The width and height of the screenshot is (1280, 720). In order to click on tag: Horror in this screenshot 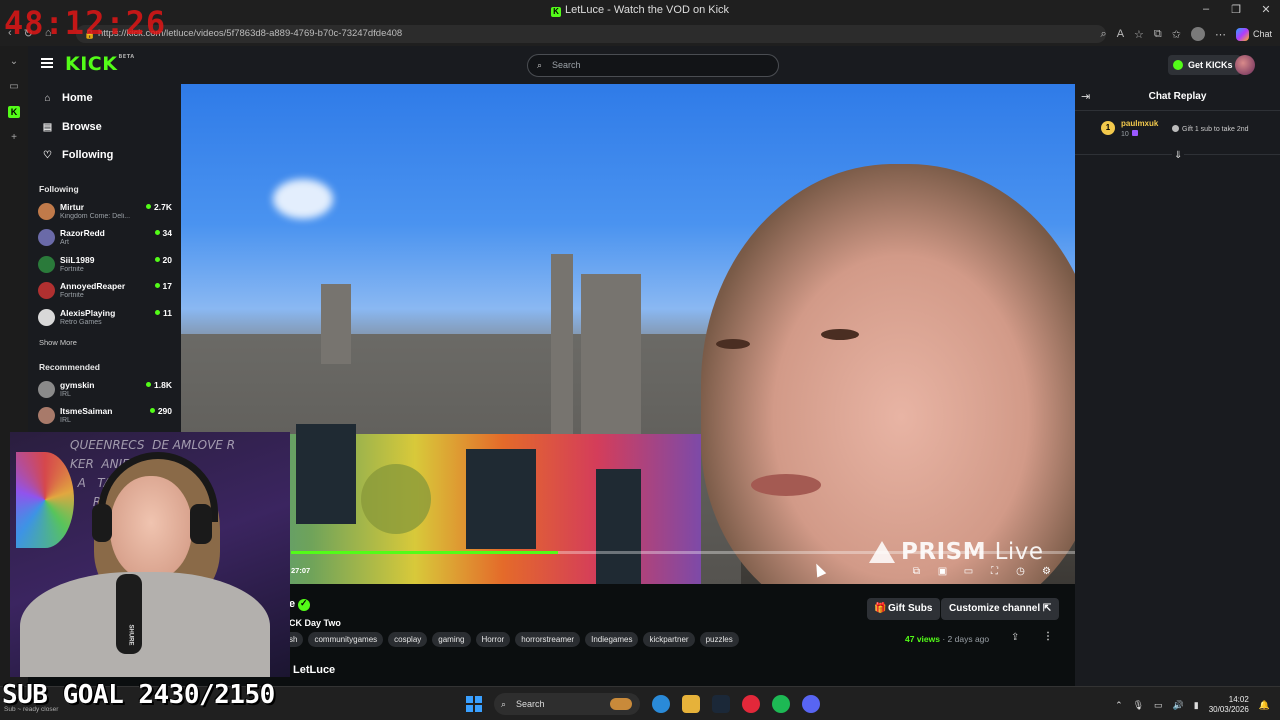, I will do `click(493, 639)`.